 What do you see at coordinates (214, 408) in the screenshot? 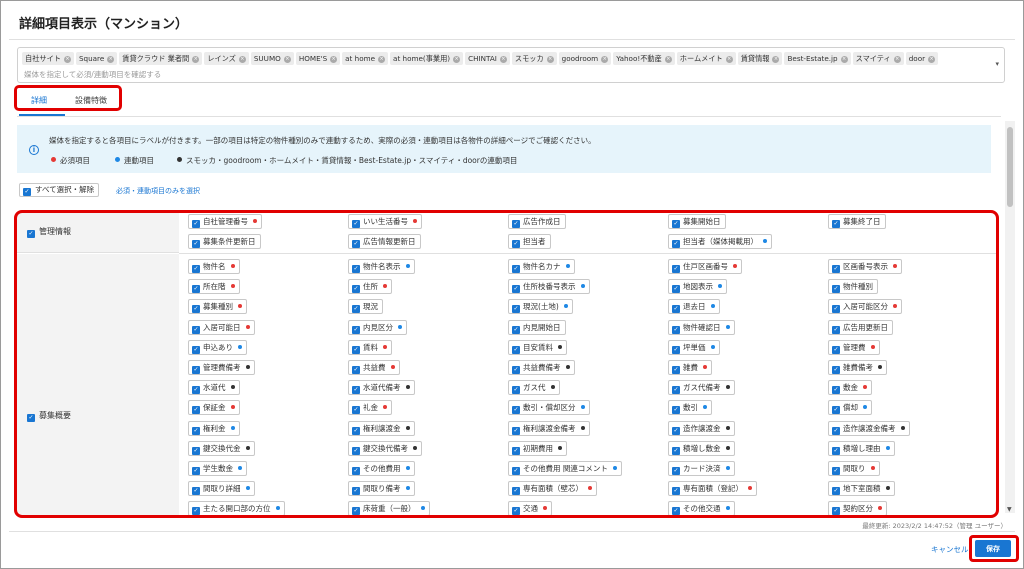
I see `field-checkbox-item: ✓ 保証金` at bounding box center [214, 408].